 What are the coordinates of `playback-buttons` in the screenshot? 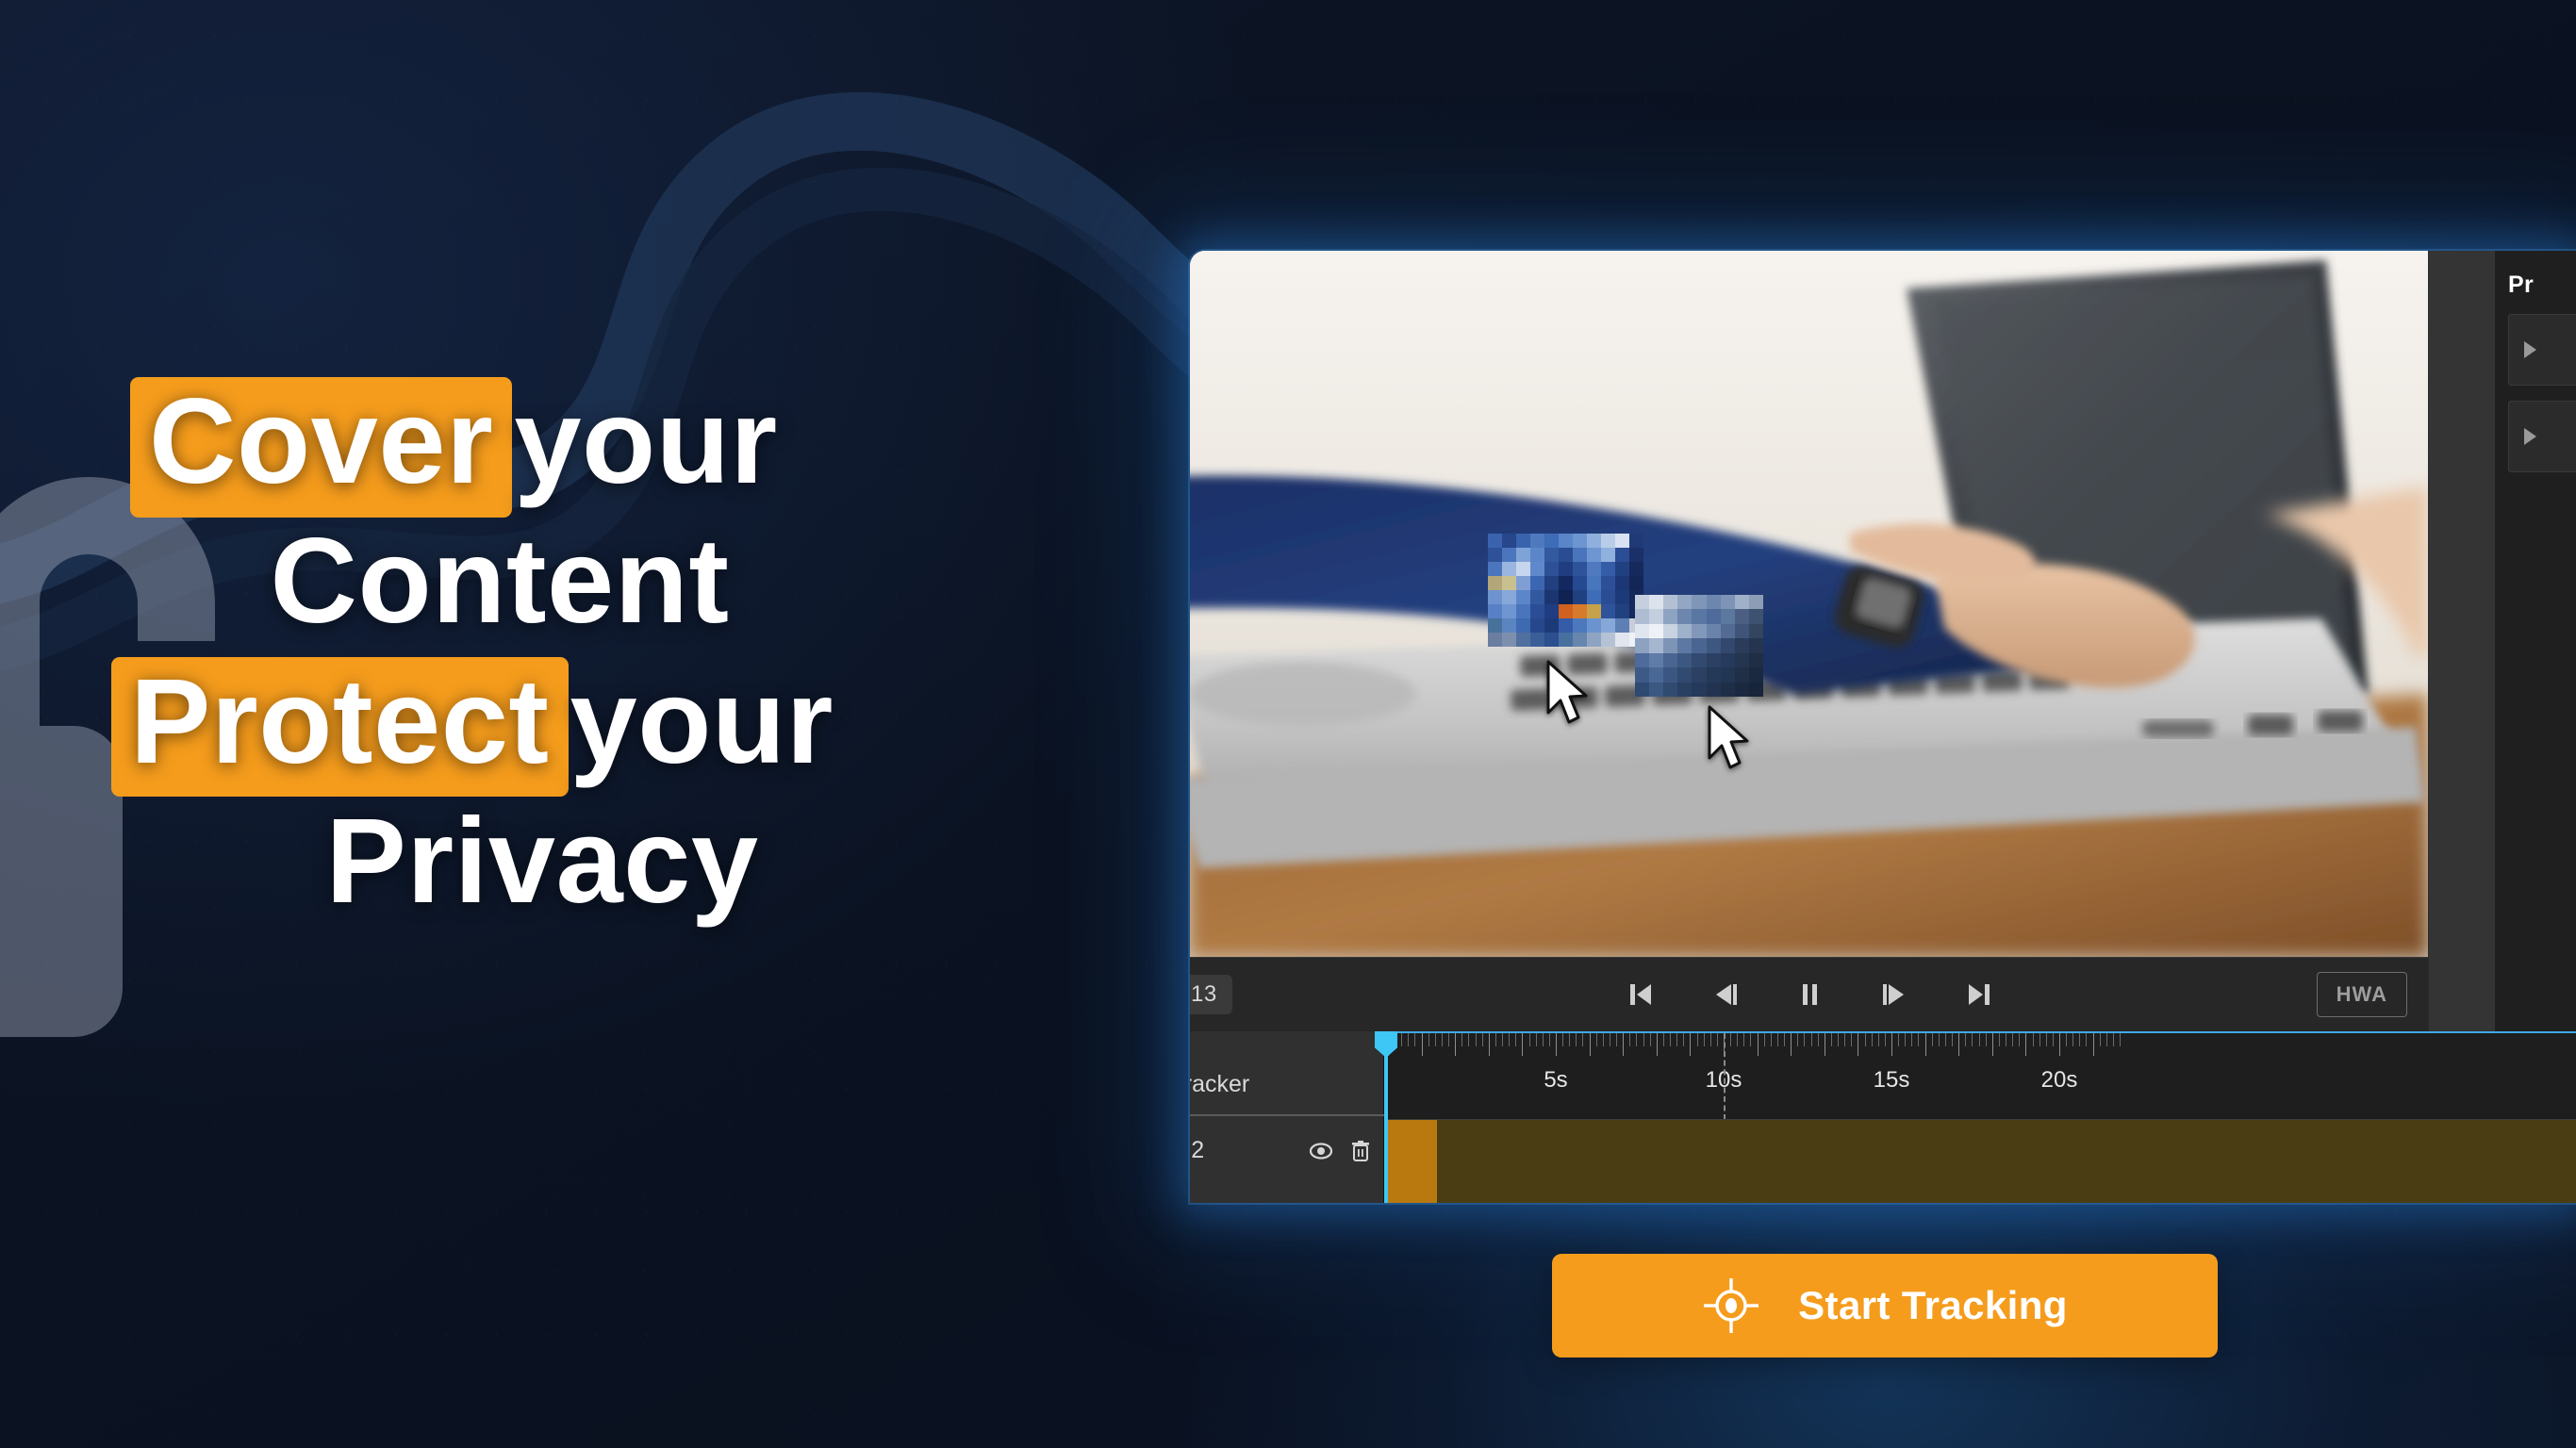 It's located at (1809, 994).